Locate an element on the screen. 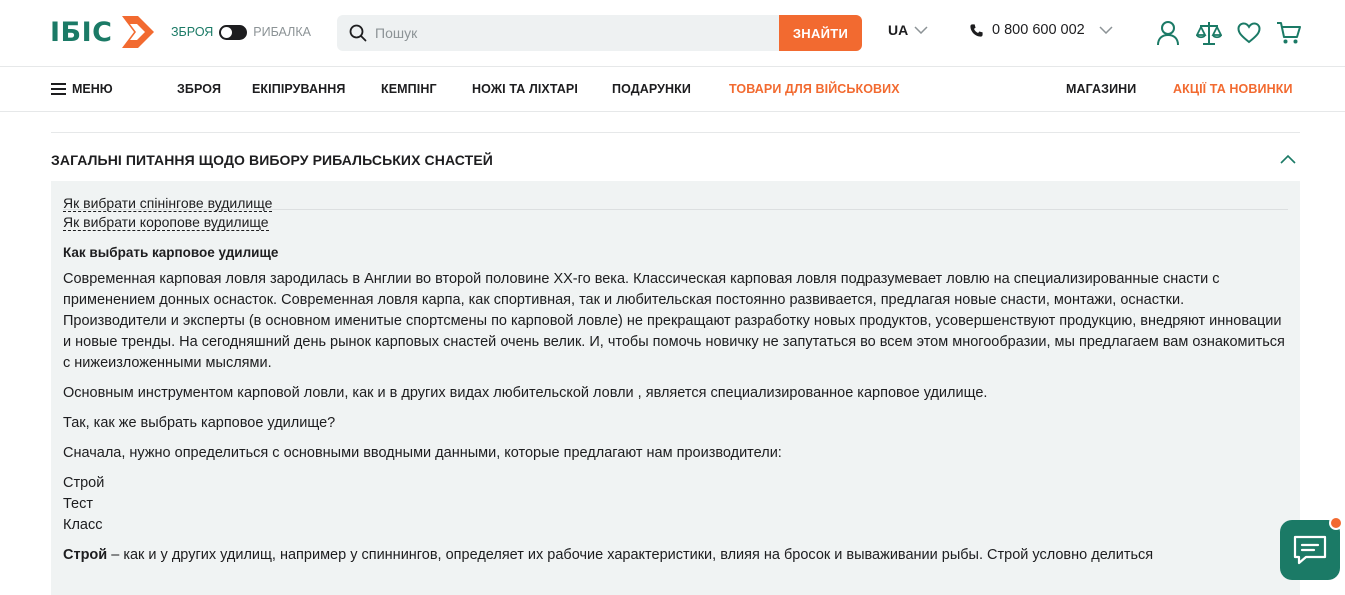 This screenshot has height=595, width=1345. nav-item-promotions: АКЦІЇ ТА НОВИНКИ is located at coordinates (1233, 89).